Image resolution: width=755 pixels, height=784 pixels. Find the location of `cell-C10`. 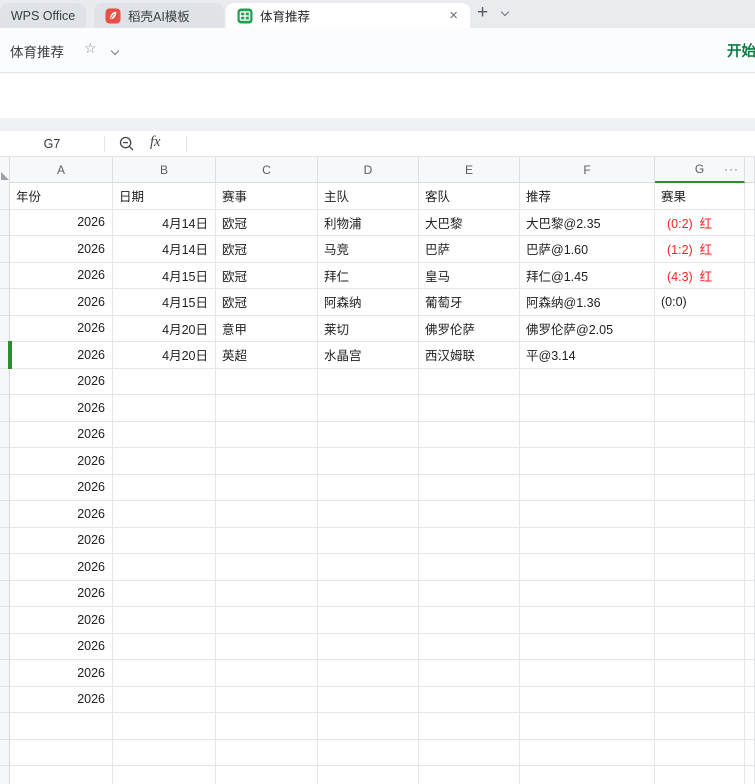

cell-C10 is located at coordinates (267, 434).